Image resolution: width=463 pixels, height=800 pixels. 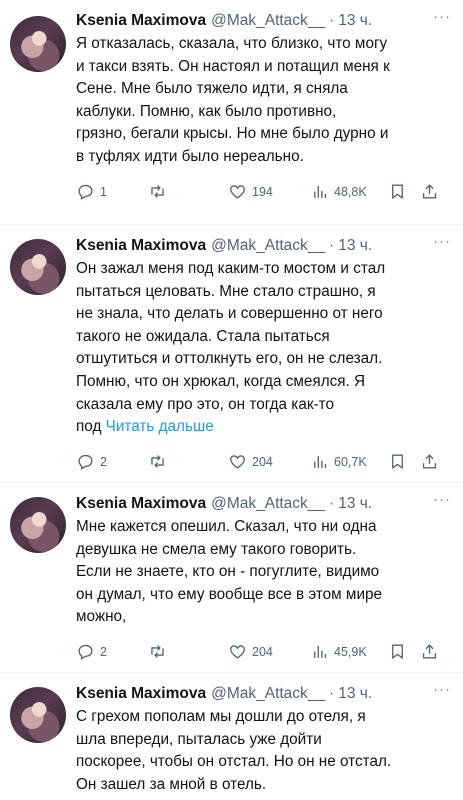 I want to click on views-button: 60,7K, so click(x=349, y=461).